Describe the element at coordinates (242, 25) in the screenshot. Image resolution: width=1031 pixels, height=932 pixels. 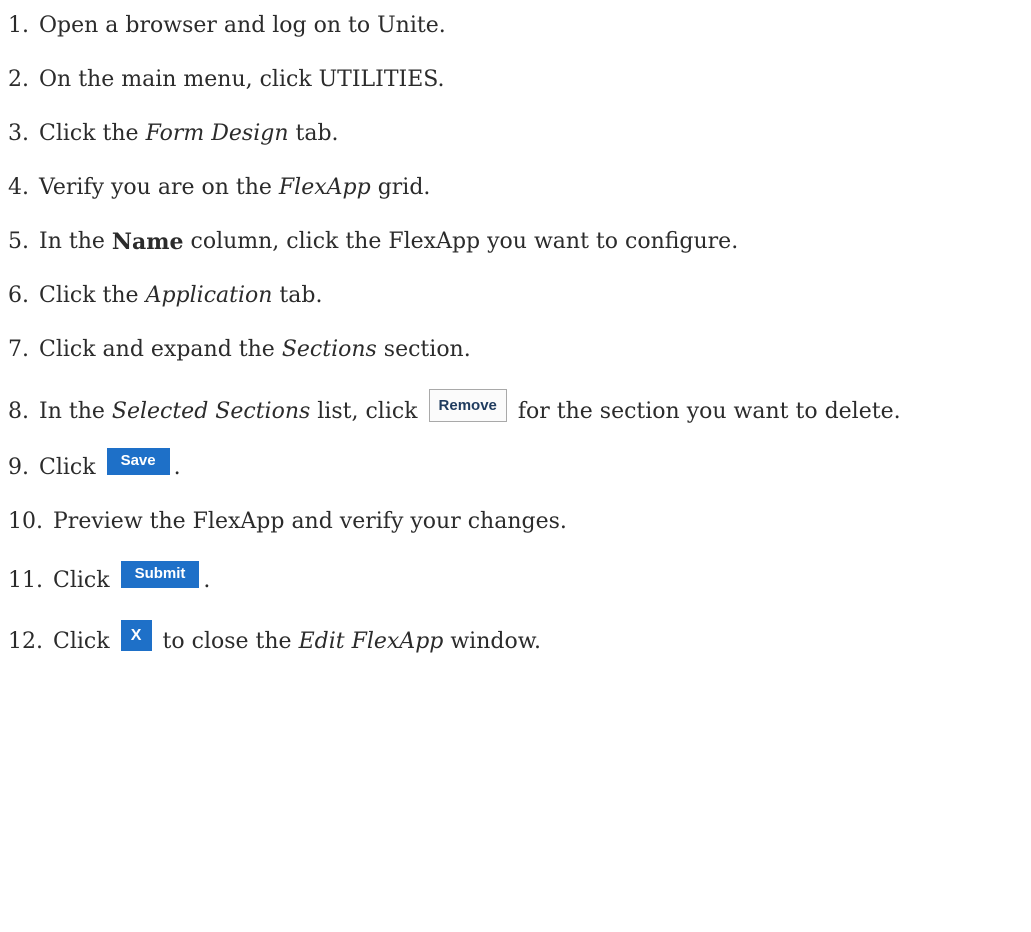
I see `step-text: Open a browser and log on to Unite.` at that location.